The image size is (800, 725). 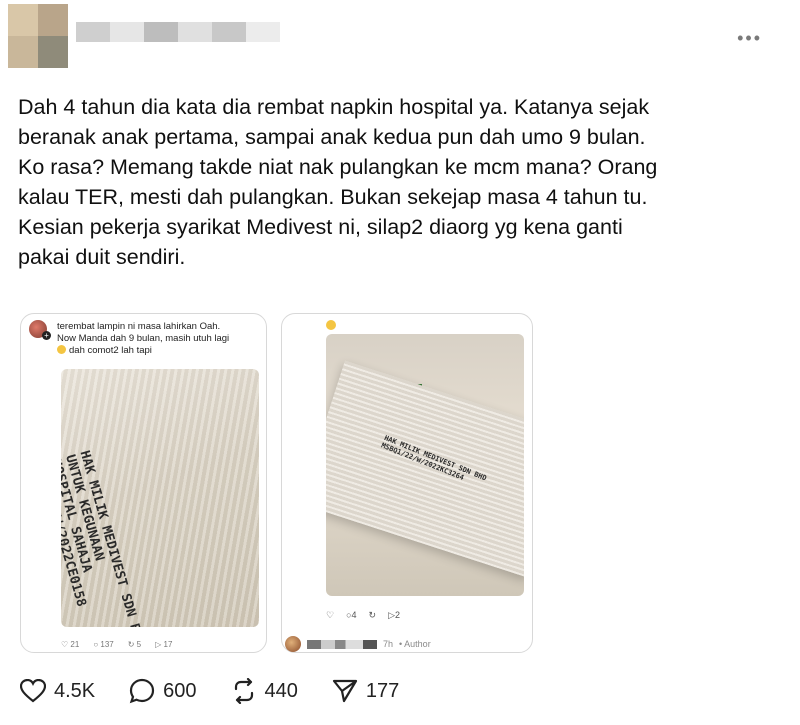 What do you see at coordinates (281, 690) in the screenshot?
I see `repost-count: 440` at bounding box center [281, 690].